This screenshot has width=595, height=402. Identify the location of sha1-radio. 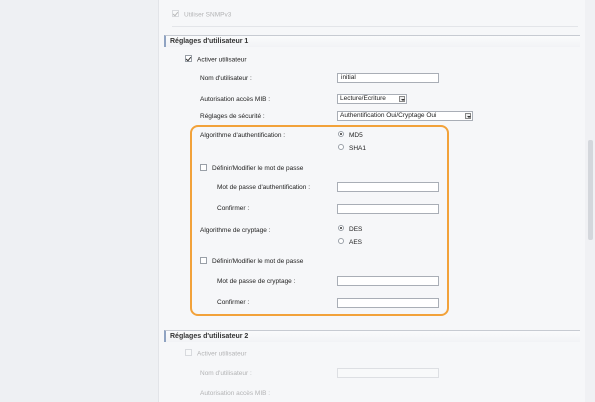
(341, 147).